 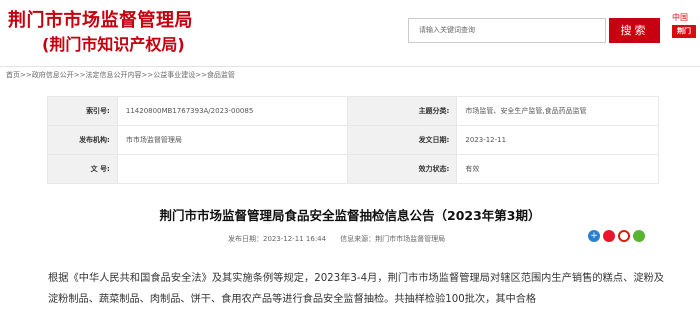 I want to click on article-title: 荆门市市场监督管理局食品安全监督抽检信息公告（2023年第3期）, so click(x=350, y=215).